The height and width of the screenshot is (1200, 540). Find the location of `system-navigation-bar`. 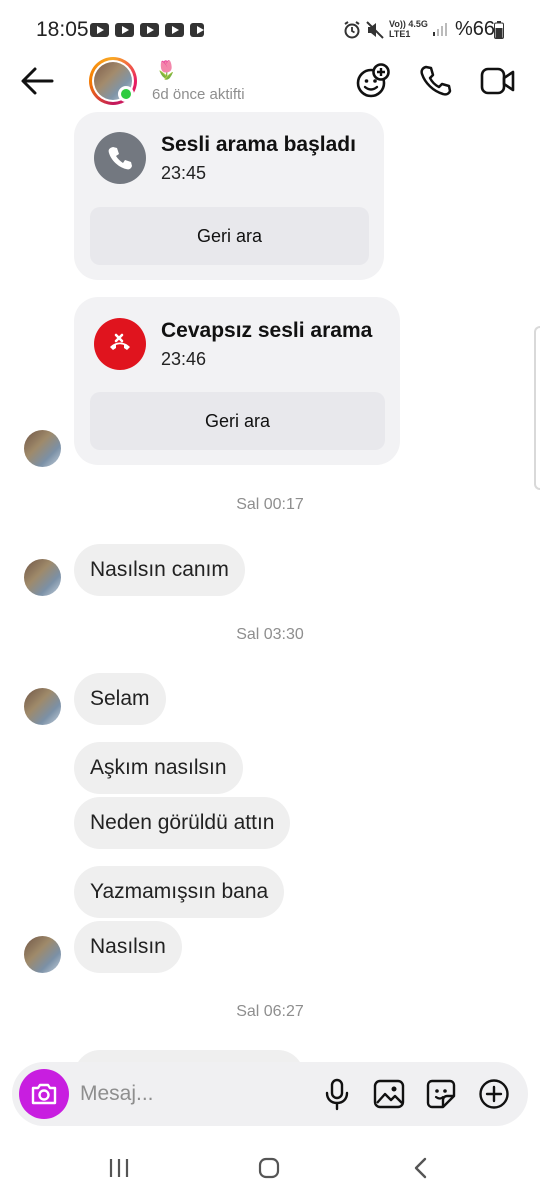

system-navigation-bar is located at coordinates (270, 1170).